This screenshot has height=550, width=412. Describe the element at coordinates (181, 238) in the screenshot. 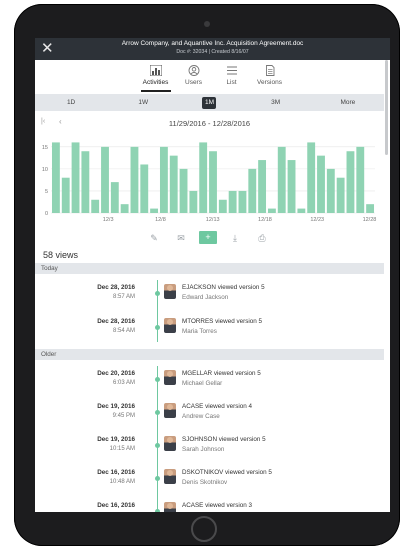

I see `email-icon: ✉` at that location.